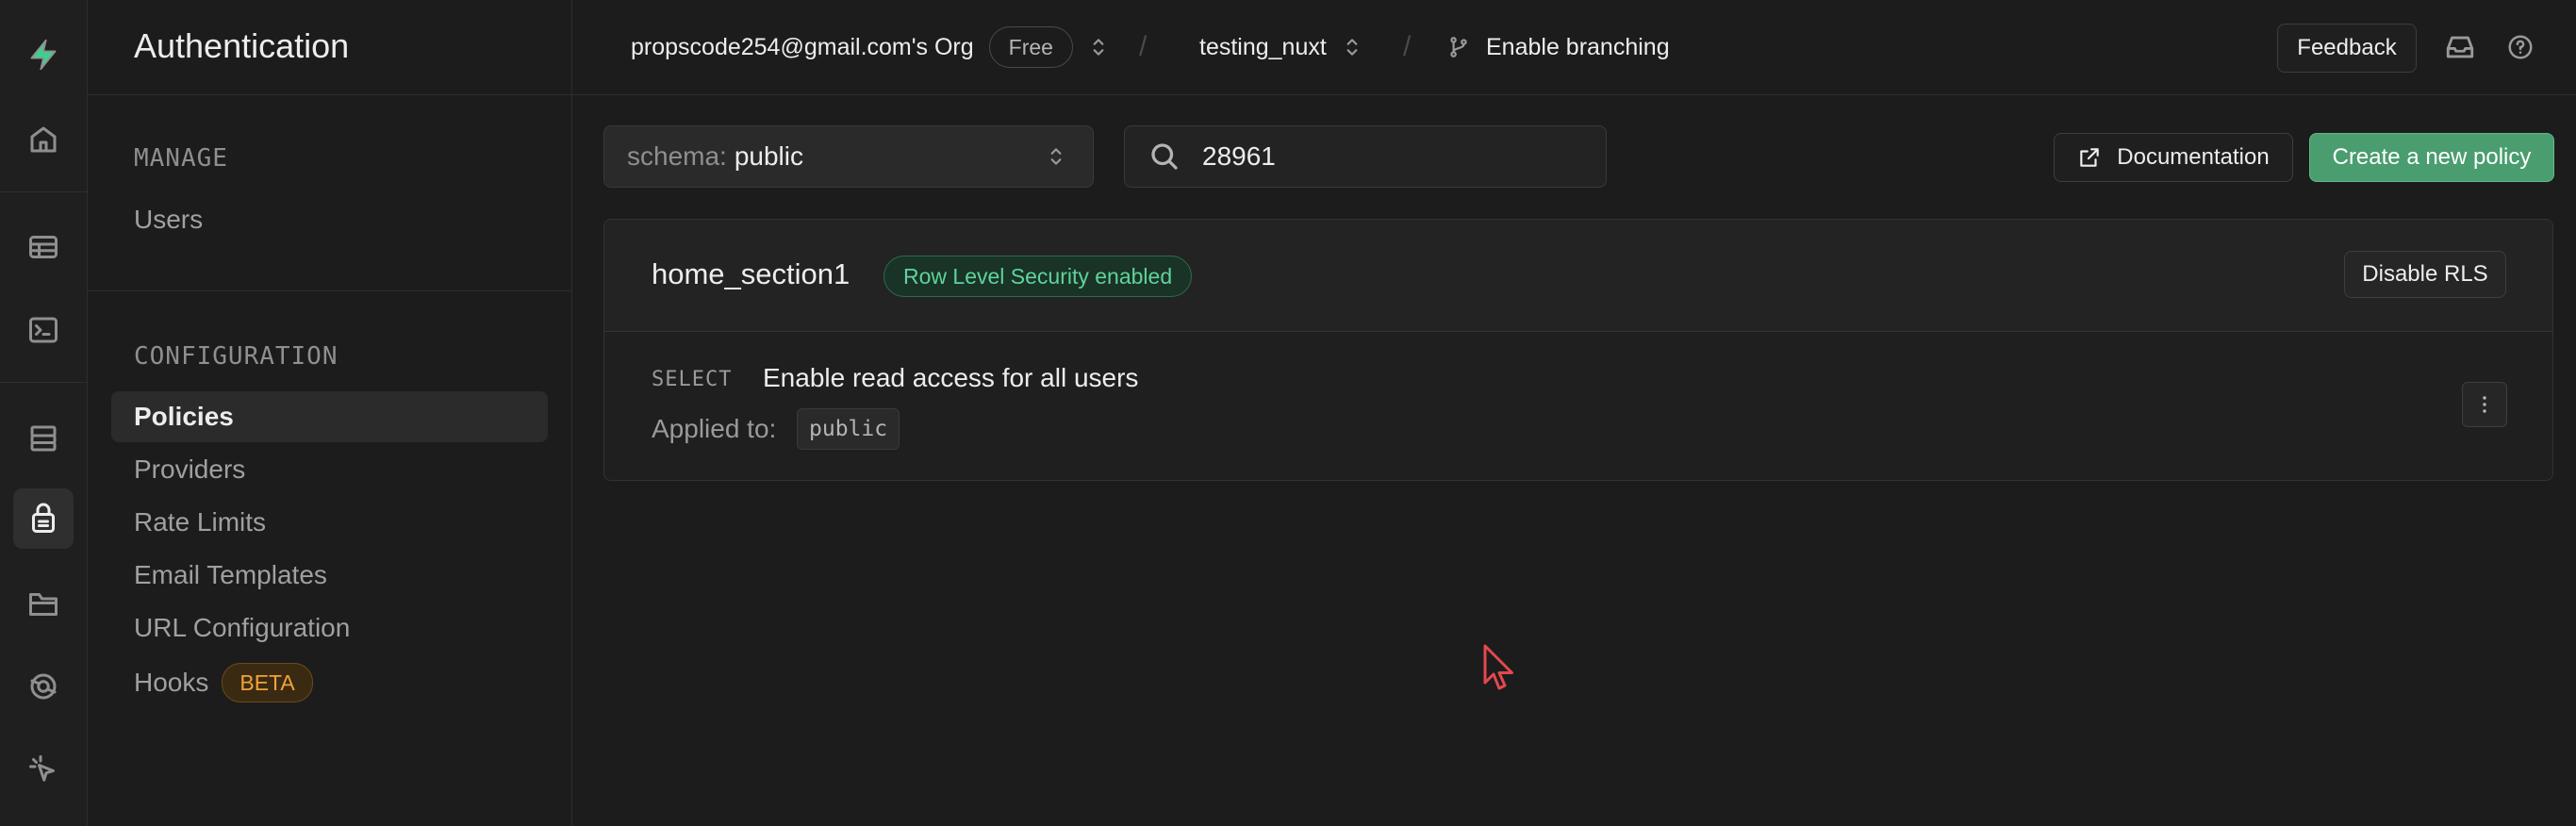  I want to click on plan-badge: Free, so click(1030, 47).